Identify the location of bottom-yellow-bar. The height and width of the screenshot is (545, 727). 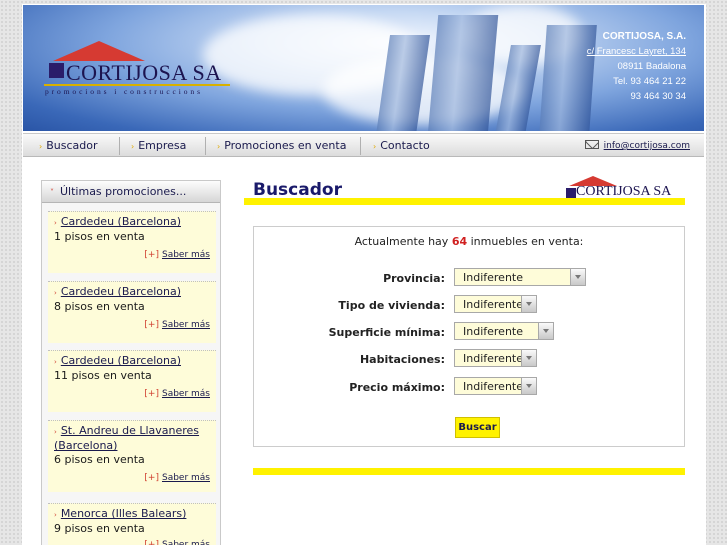
(469, 471).